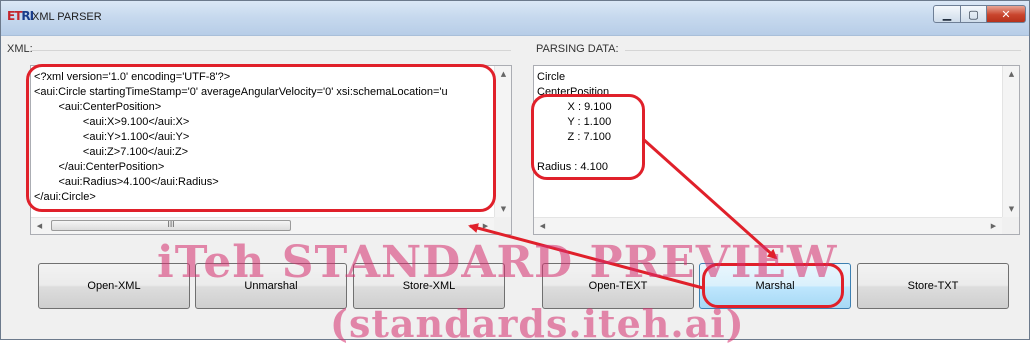  I want to click on annotation-arrows, so click(623, 213).